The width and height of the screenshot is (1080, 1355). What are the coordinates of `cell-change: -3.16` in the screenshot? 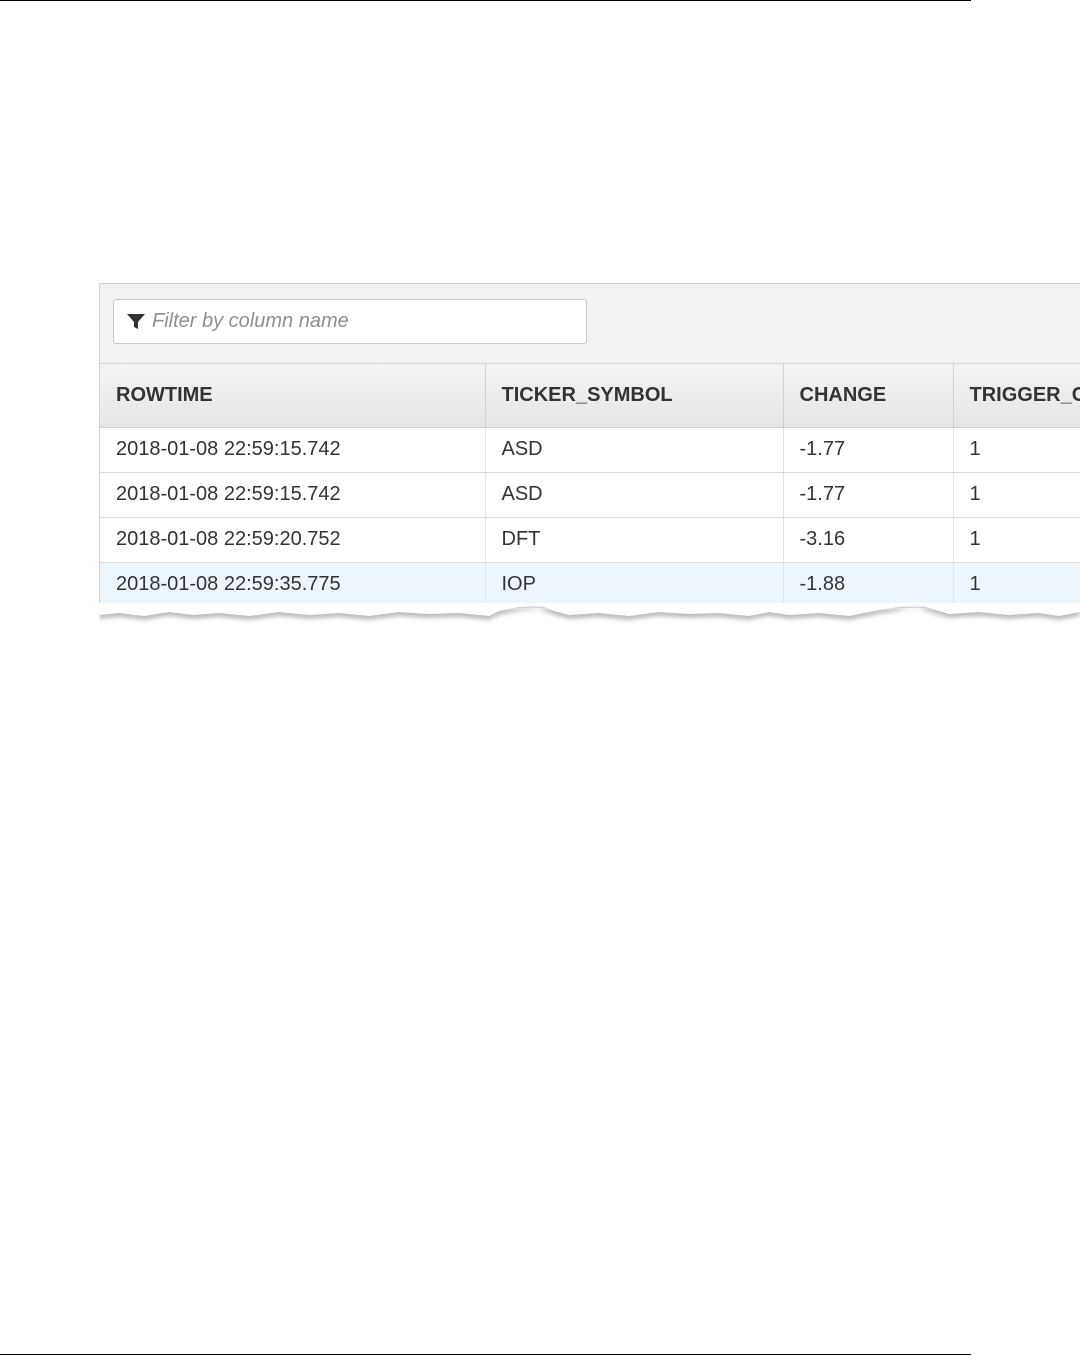 It's located at (868, 540).